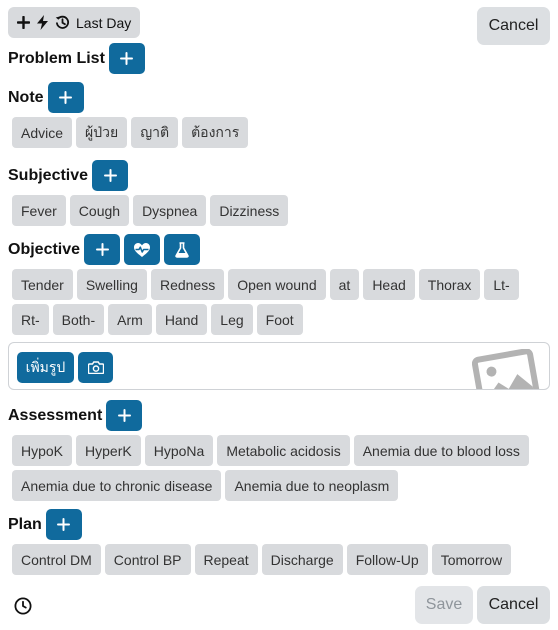  Describe the element at coordinates (513, 605) in the screenshot. I see `footer-cancel-button: Cancel` at that location.